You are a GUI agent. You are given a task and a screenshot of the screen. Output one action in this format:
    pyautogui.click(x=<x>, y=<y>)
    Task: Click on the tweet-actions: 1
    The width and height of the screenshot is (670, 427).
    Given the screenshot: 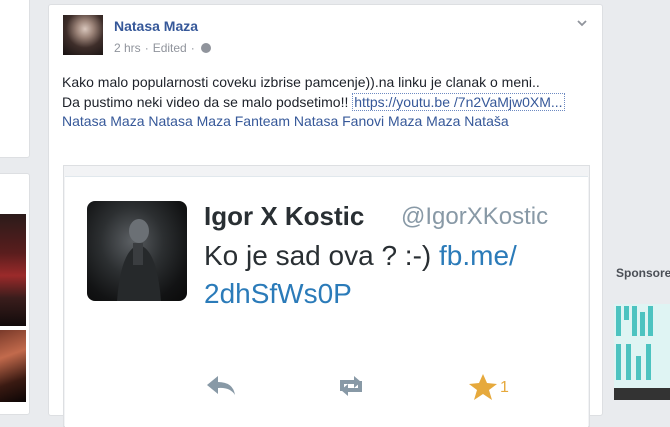 What is the action you would take?
    pyautogui.click(x=374, y=388)
    